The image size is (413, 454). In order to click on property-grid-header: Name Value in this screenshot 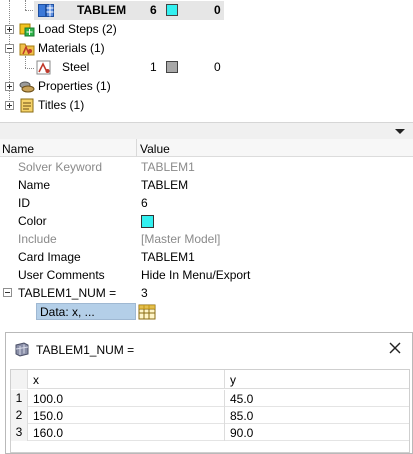, I will do `click(206, 148)`.